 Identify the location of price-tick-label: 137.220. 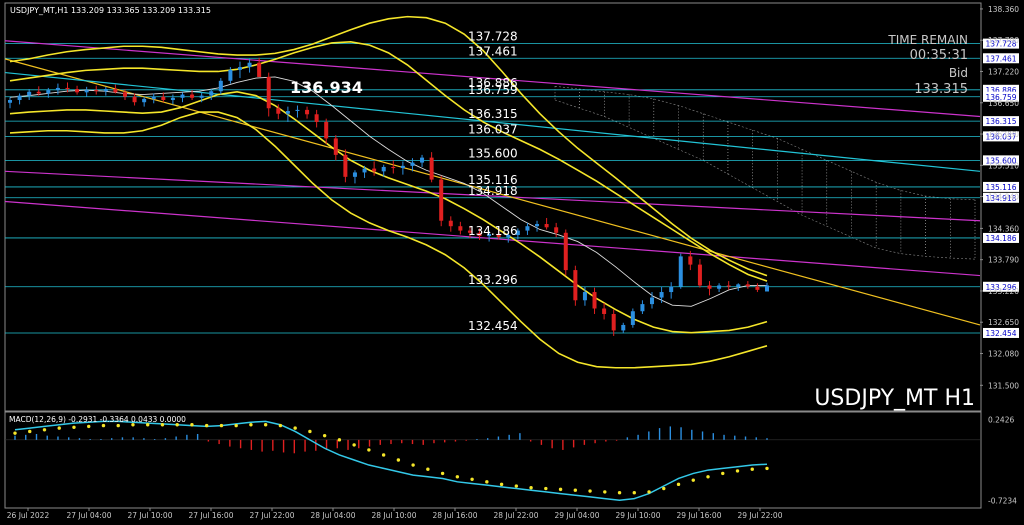
(1003, 71).